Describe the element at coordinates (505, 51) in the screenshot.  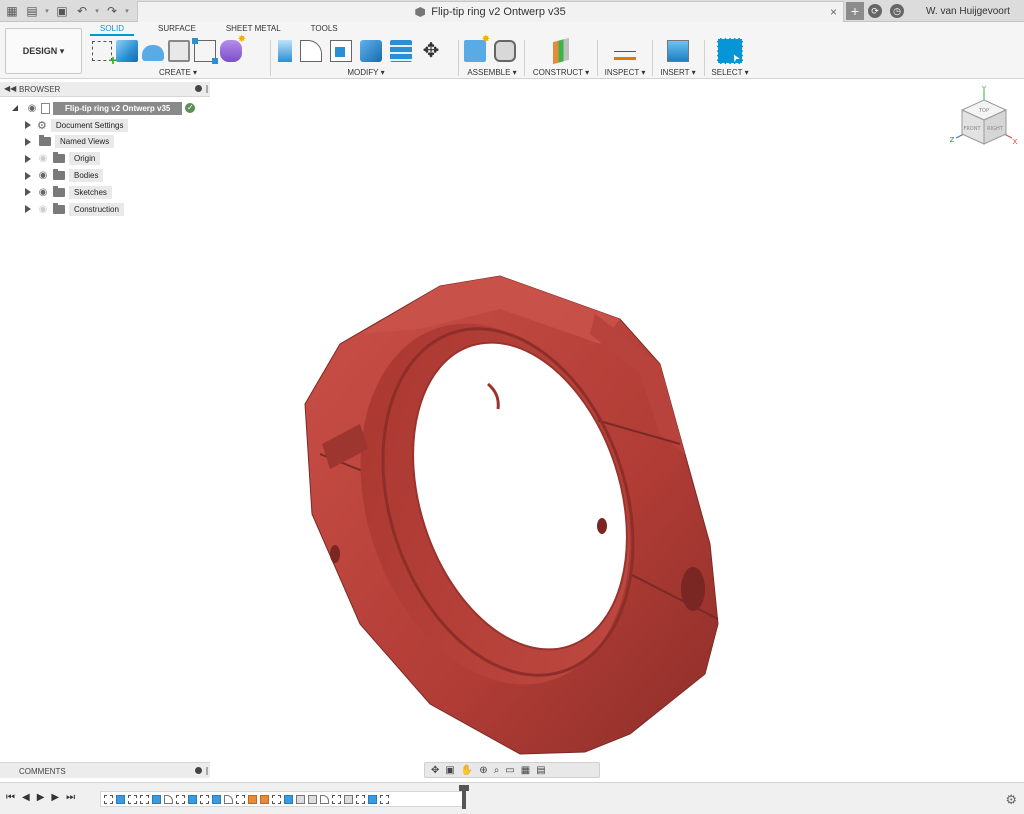
I see `joint-icon` at that location.